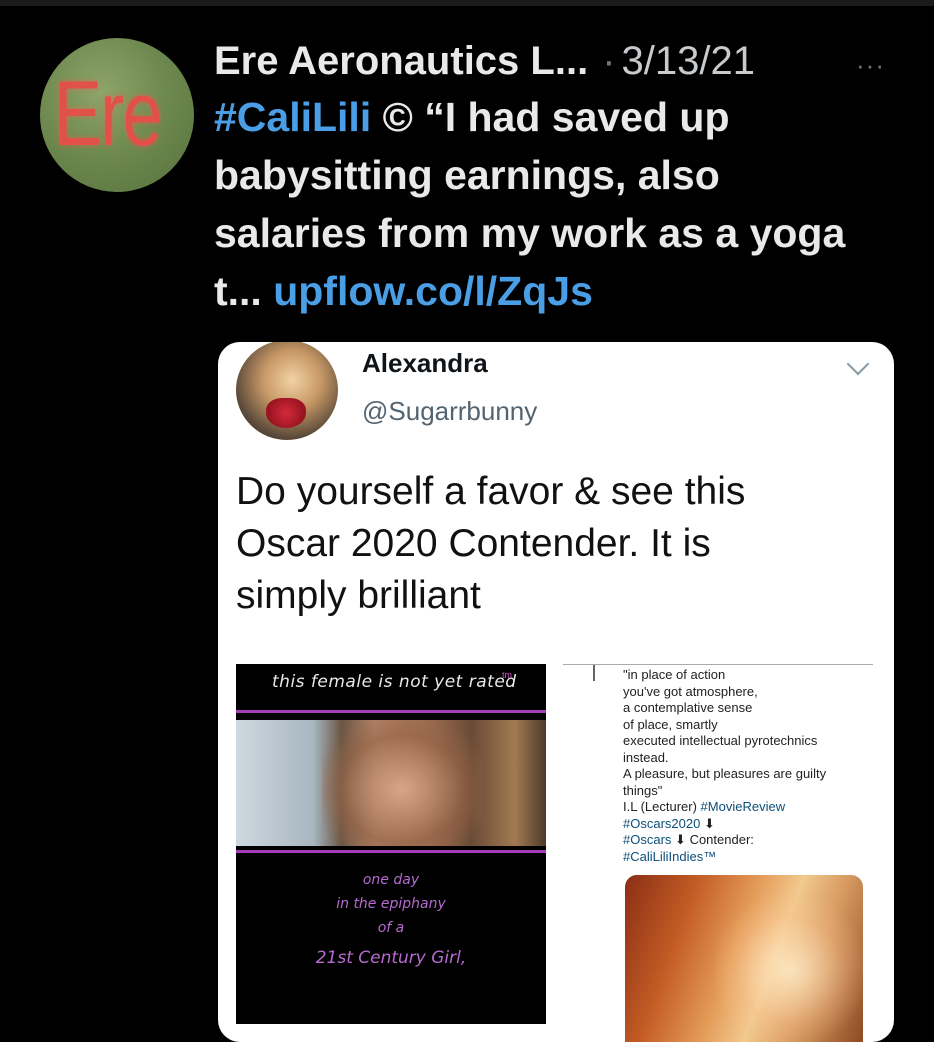 Image resolution: width=934 pixels, height=1042 pixels. What do you see at coordinates (646, 757) in the screenshot?
I see `quote-line: instead.` at bounding box center [646, 757].